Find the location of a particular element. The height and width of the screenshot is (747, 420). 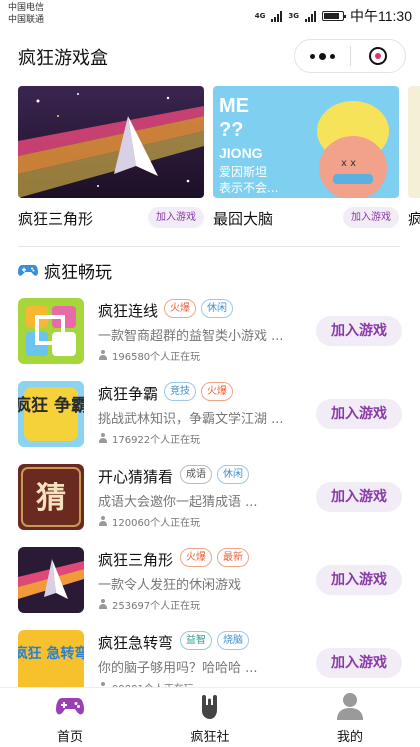

tab-community: 疯狂社 is located at coordinates (210, 717).